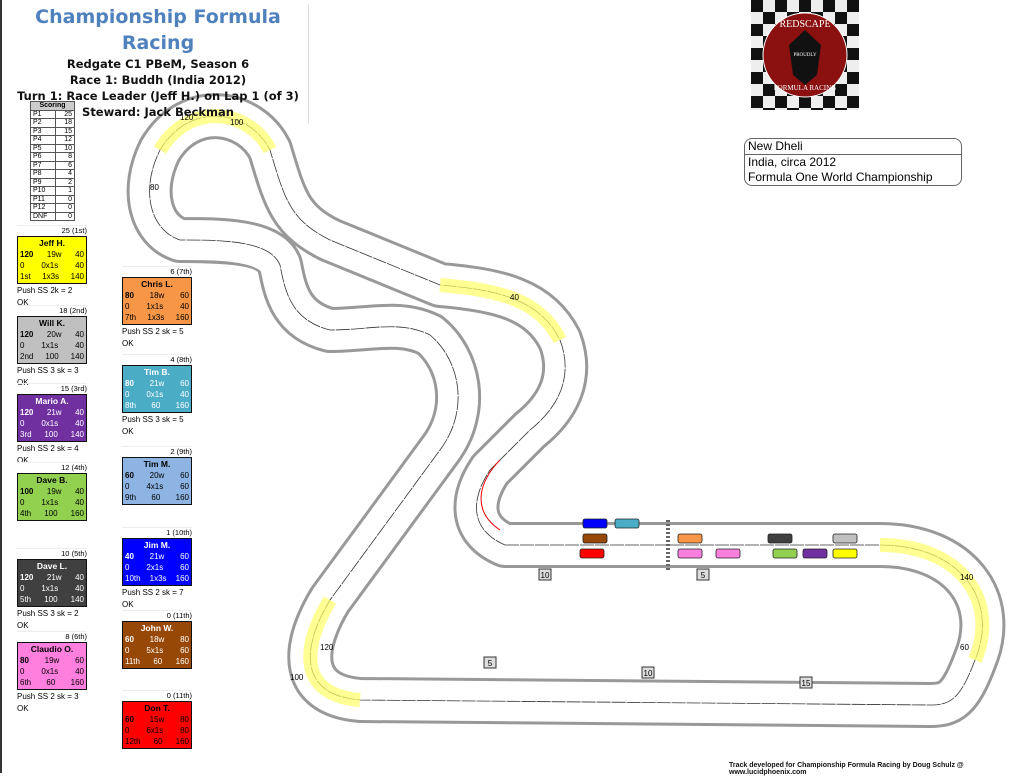 The width and height of the screenshot is (1024, 776). I want to click on driver-stat: 2x1s, so click(155, 567).